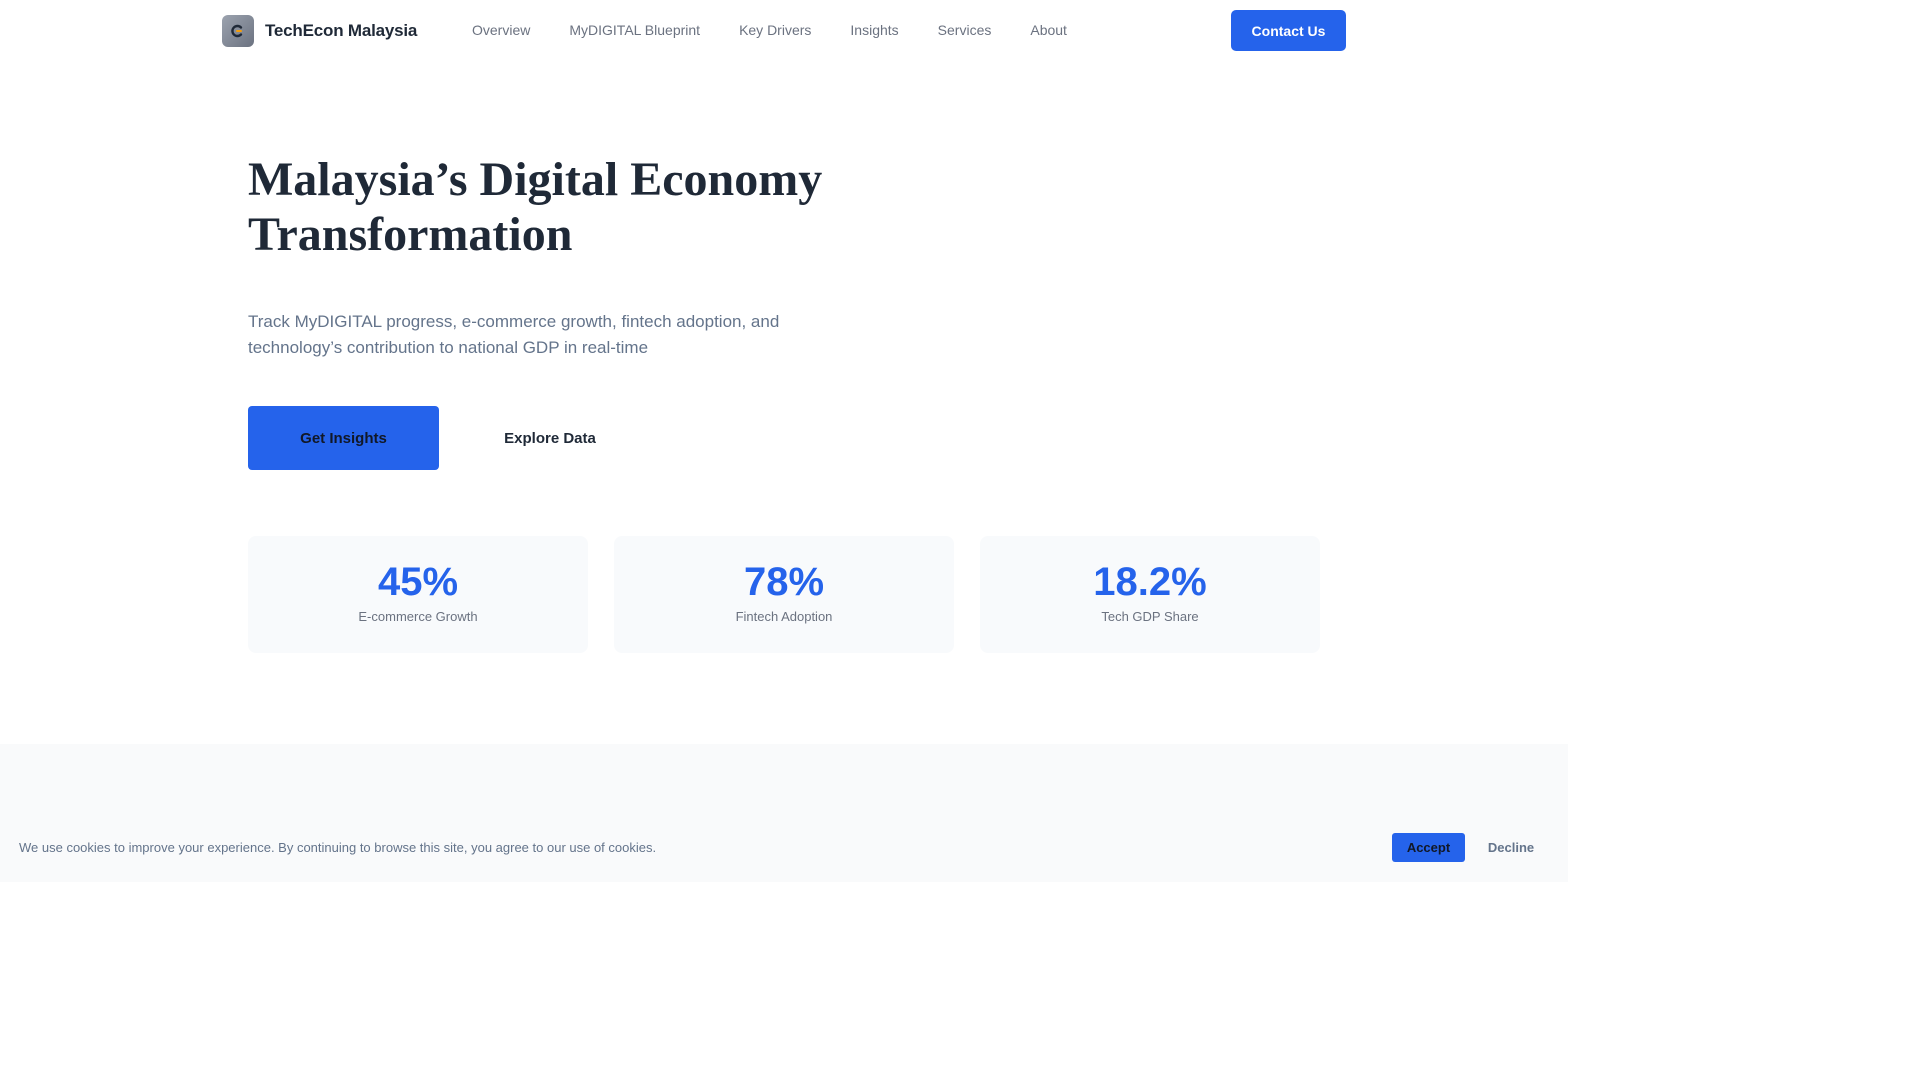  I want to click on get-insights-button: Get Insights, so click(343, 438).